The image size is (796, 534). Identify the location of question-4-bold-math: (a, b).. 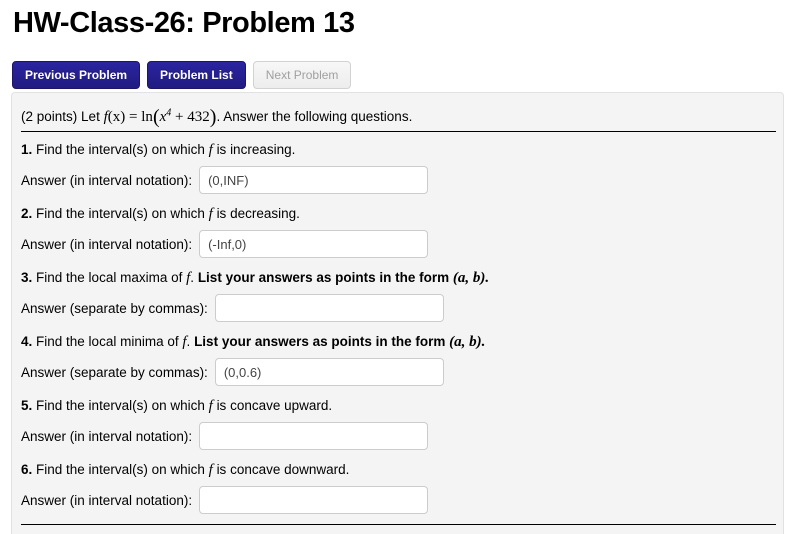
(467, 342).